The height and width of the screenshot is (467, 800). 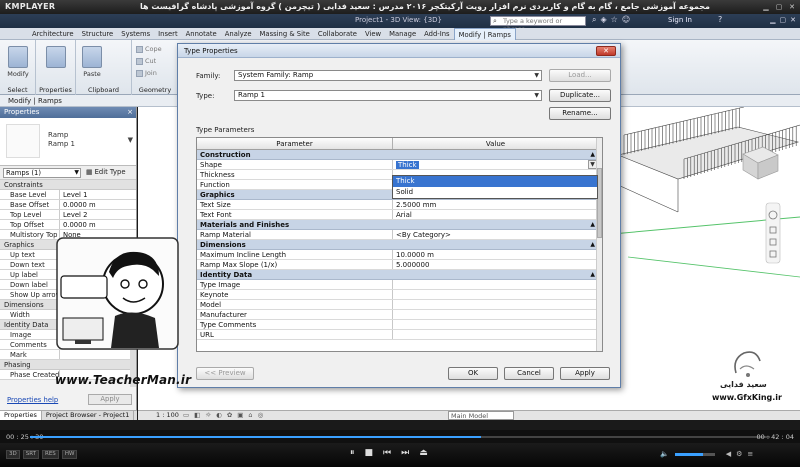 I want to click on parameter-row: Shape Thick ▼, so click(x=397, y=165).